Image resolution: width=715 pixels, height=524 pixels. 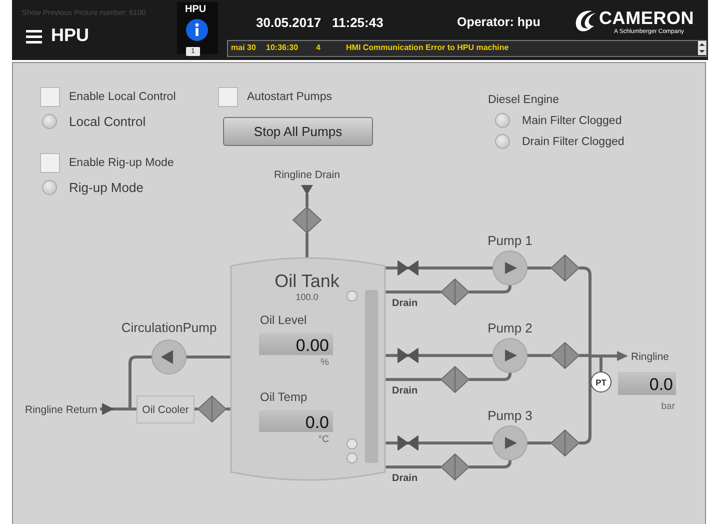 What do you see at coordinates (107, 121) in the screenshot?
I see `indicator-label: Local Control` at bounding box center [107, 121].